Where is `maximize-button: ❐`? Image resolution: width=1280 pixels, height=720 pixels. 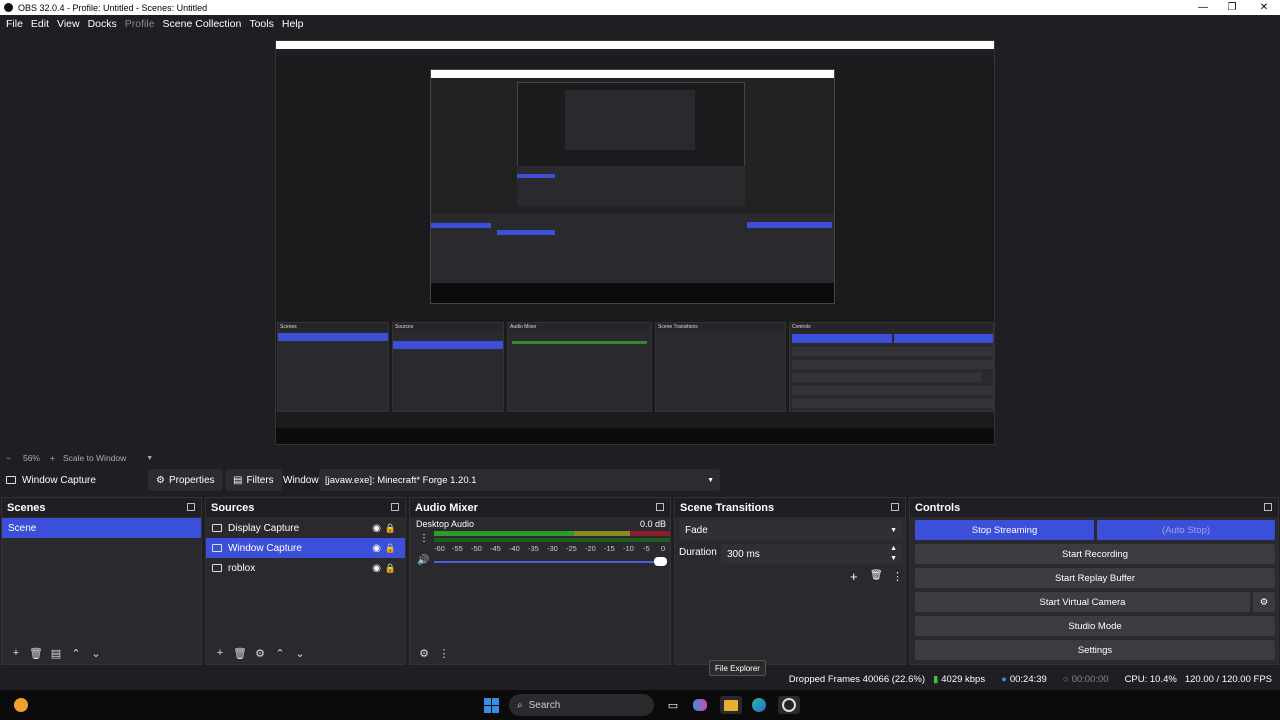 maximize-button: ❐ is located at coordinates (1232, 7).